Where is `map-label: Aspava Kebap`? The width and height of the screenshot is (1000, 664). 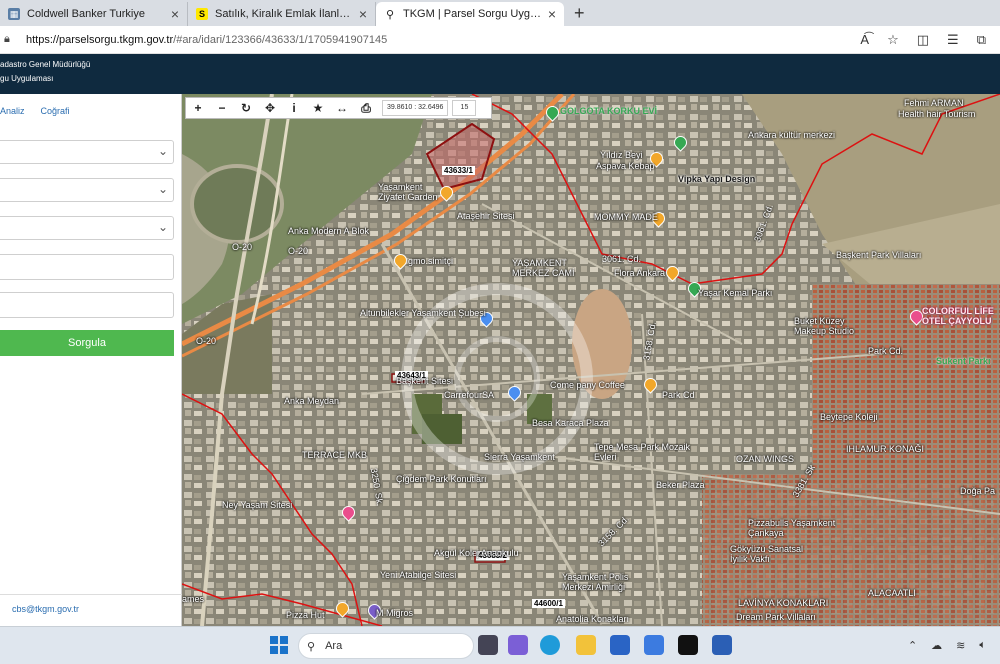
map-label: Aspava Kebap is located at coordinates (625, 166).